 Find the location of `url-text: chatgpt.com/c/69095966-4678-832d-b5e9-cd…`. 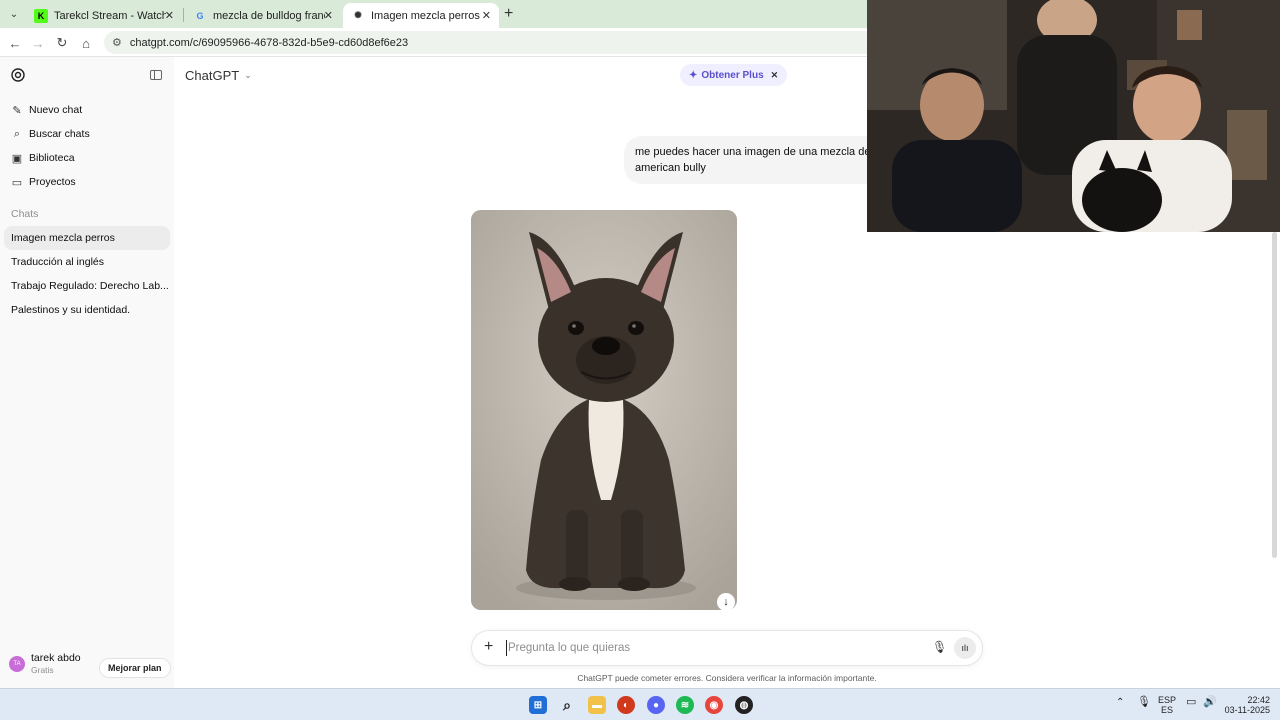

url-text: chatgpt.com/c/69095966-4678-832d-b5e9-cd… is located at coordinates (269, 42).